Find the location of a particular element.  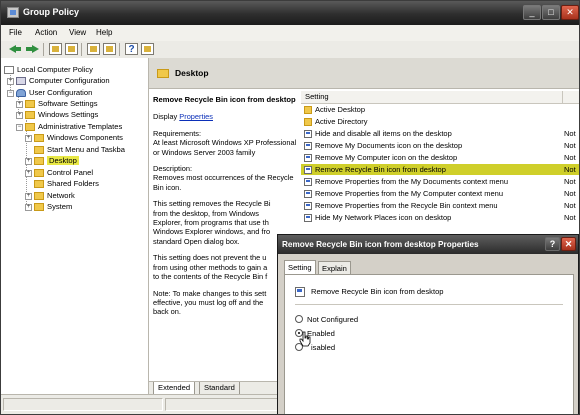

tree-item-windows-components: + Windows Components is located at coordinates (74, 137).